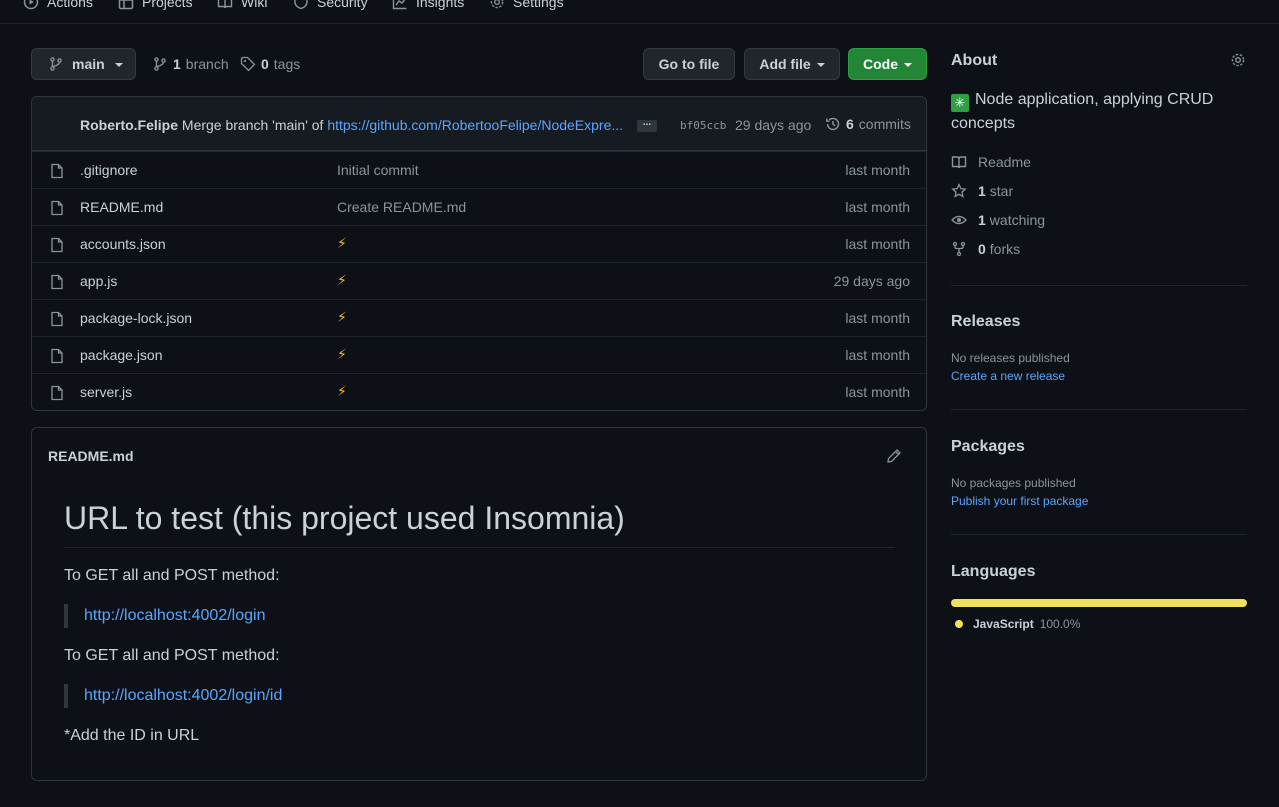  What do you see at coordinates (121, 207) in the screenshot?
I see `file-name: README.md` at bounding box center [121, 207].